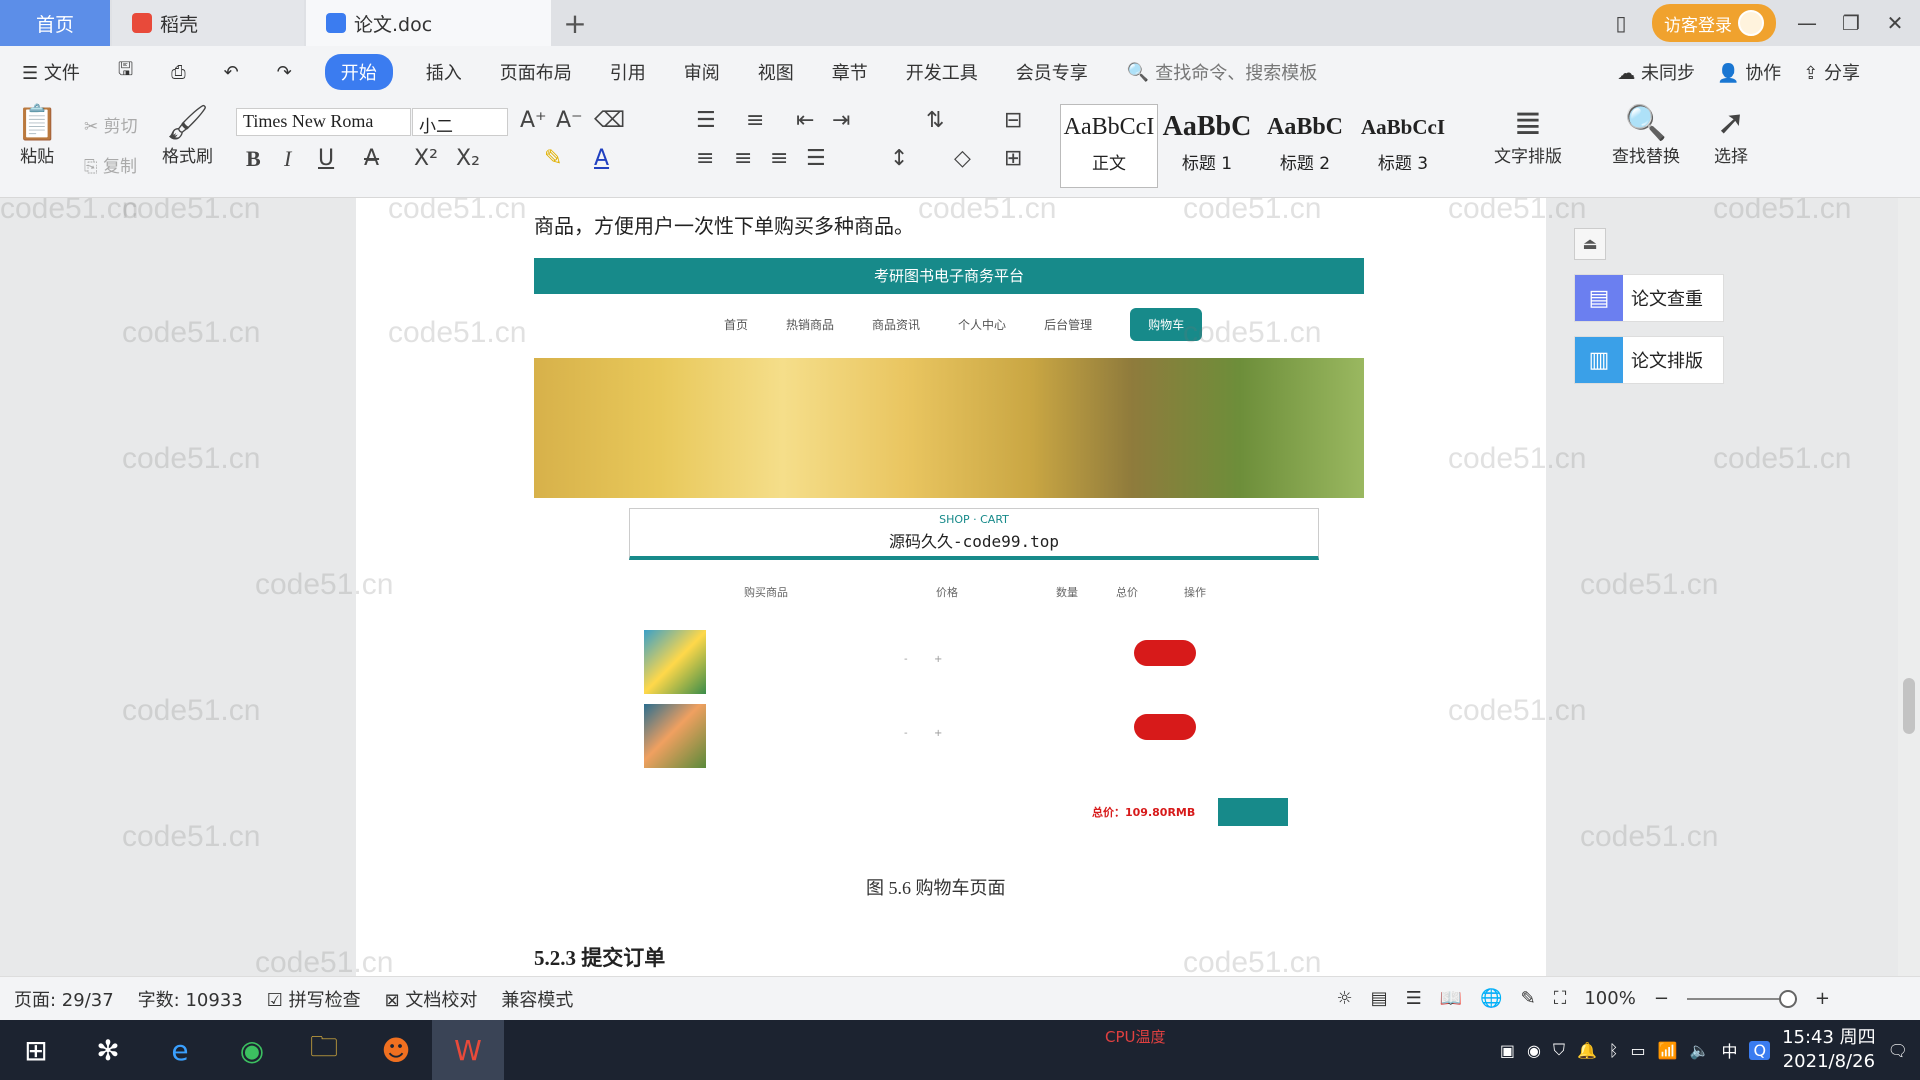  What do you see at coordinates (64, 999) in the screenshot?
I see `page-indicator: 页面: 29/37` at bounding box center [64, 999].